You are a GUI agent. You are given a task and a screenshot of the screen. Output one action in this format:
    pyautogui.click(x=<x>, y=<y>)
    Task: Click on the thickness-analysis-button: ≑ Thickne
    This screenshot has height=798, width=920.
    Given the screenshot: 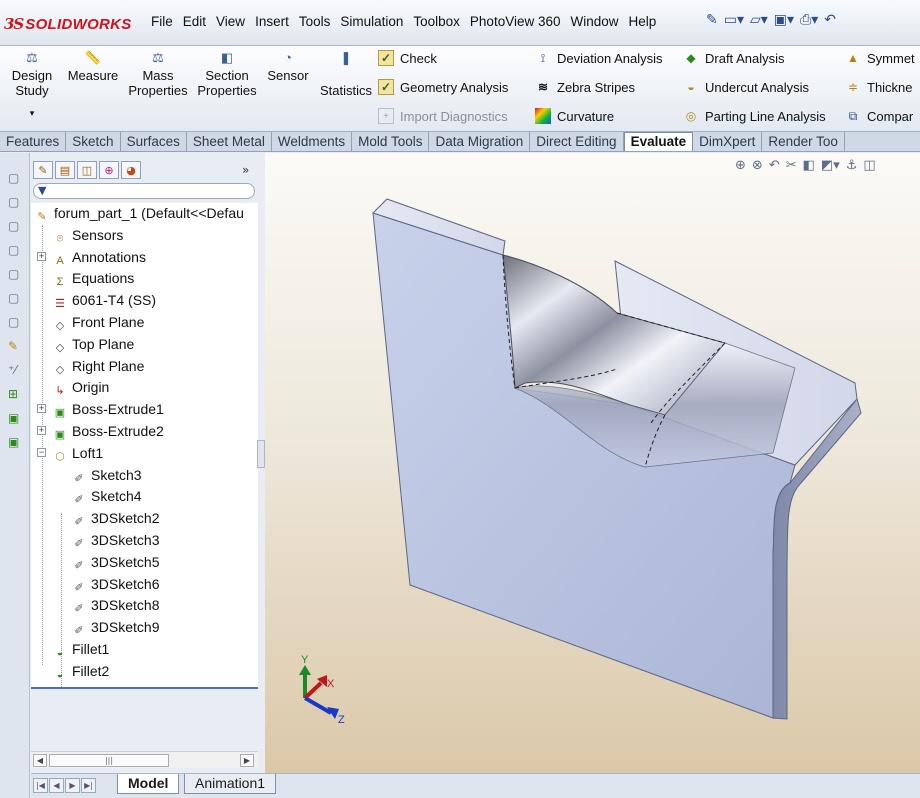 What is the action you would take?
    pyautogui.click(x=879, y=87)
    